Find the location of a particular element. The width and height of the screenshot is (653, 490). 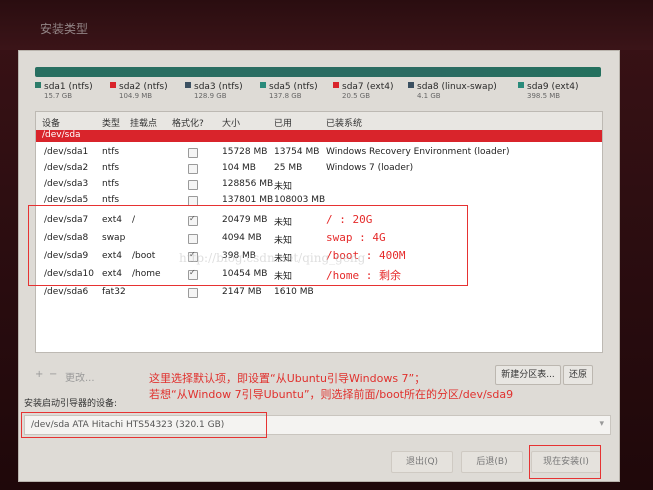

cell-device: /dev/sda1 is located at coordinates (66, 152).